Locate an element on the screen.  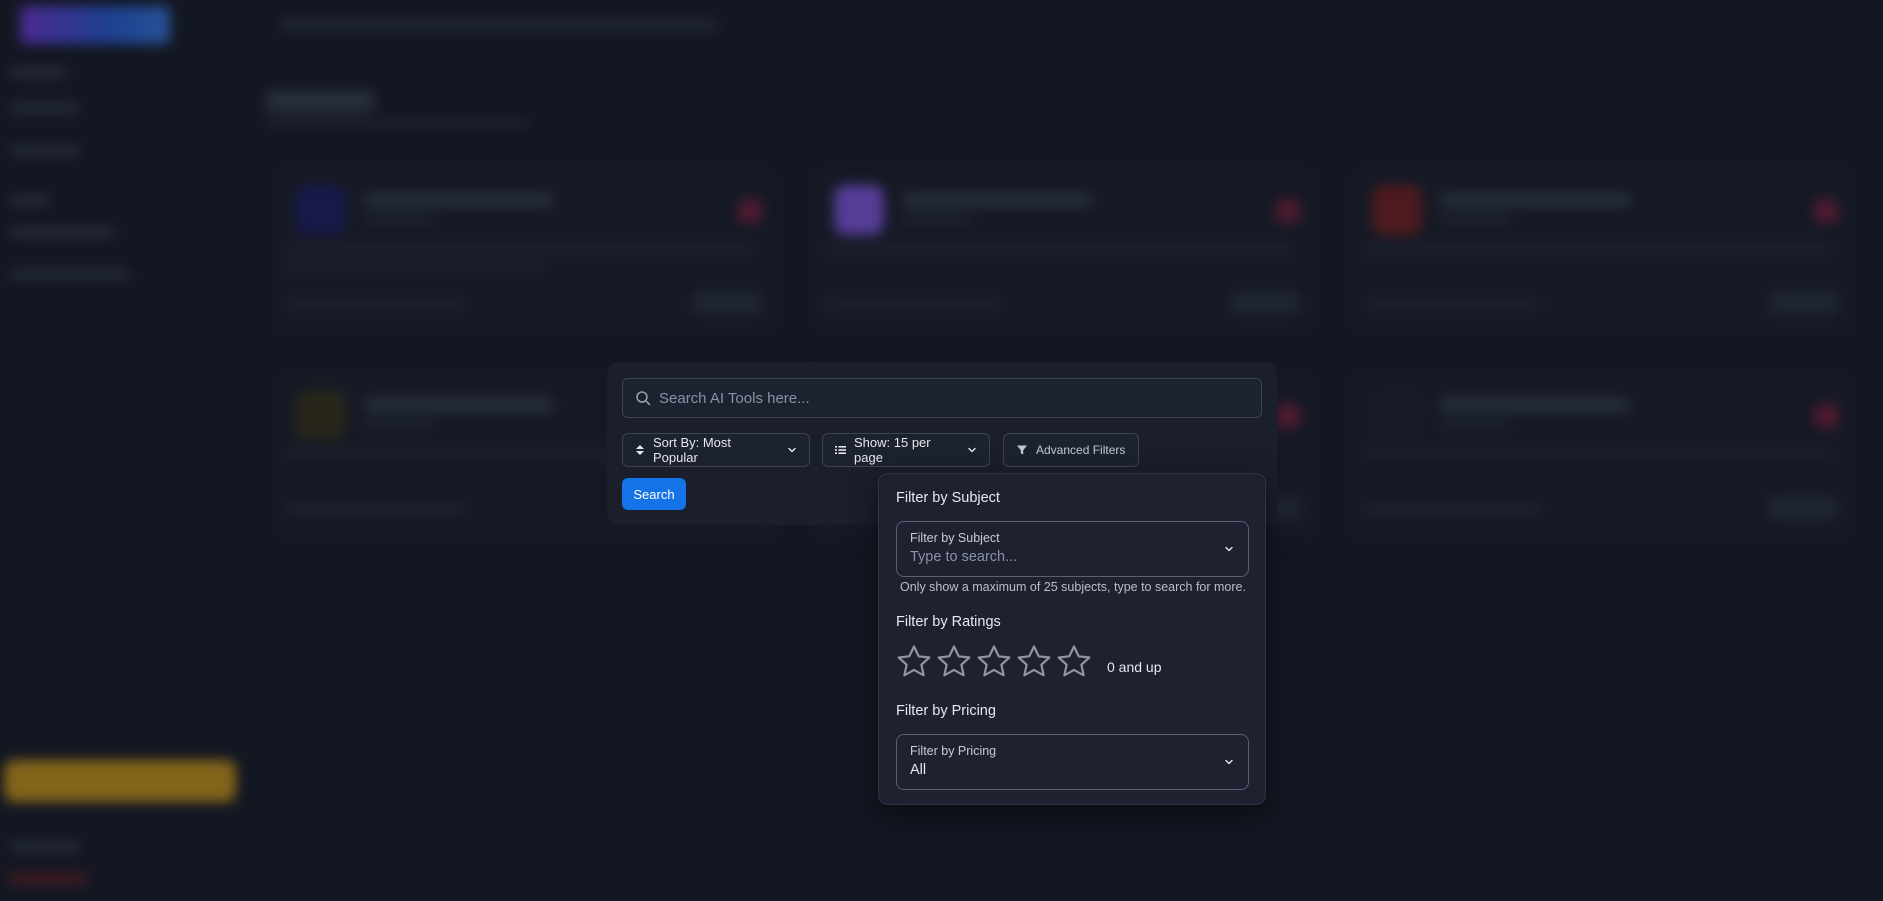
pricing-value: All is located at coordinates (918, 770).